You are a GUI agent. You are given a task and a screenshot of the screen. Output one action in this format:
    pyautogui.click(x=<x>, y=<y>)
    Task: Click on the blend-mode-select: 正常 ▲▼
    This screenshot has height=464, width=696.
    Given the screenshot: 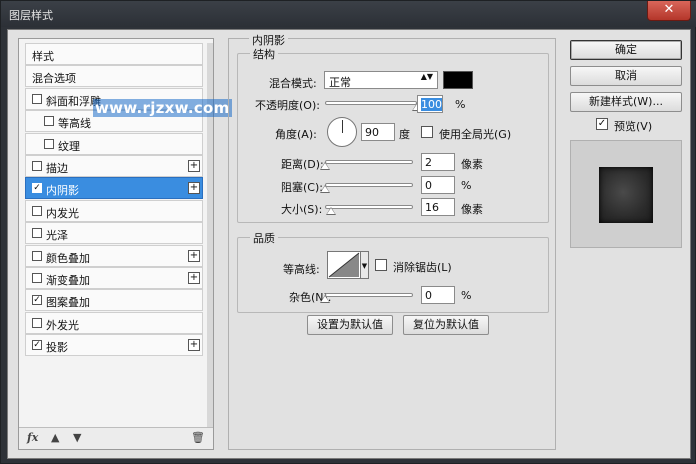 What is the action you would take?
    pyautogui.click(x=381, y=80)
    